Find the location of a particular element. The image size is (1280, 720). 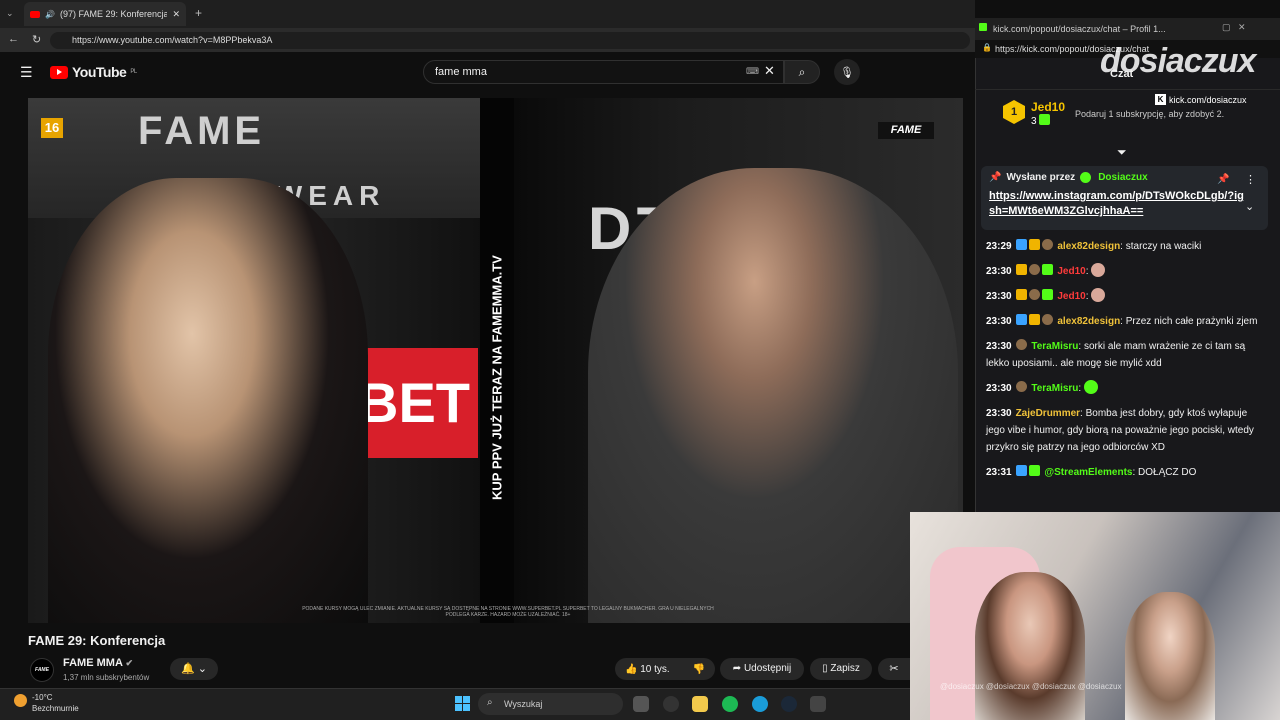

channel-avatar: FAME is located at coordinates (42, 670).